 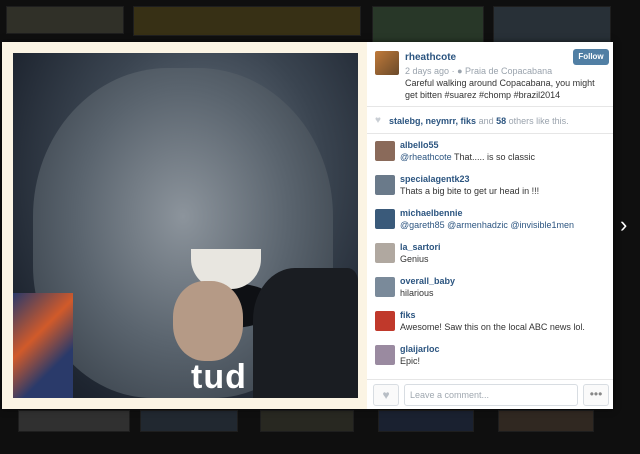 I want to click on author-avatar, so click(x=387, y=63).